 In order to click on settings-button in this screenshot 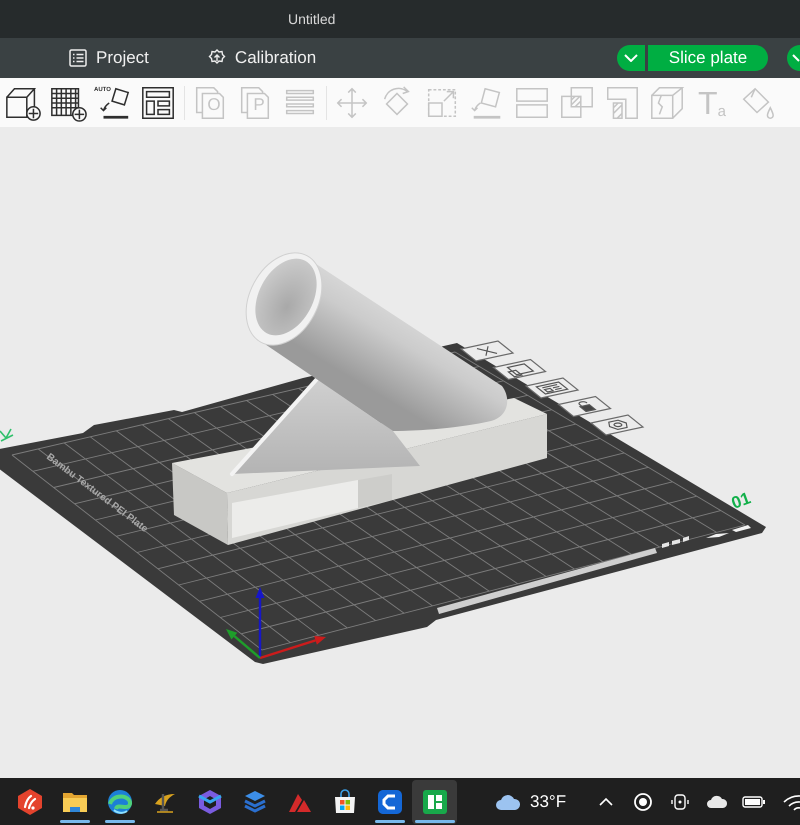, I will do `click(617, 425)`.